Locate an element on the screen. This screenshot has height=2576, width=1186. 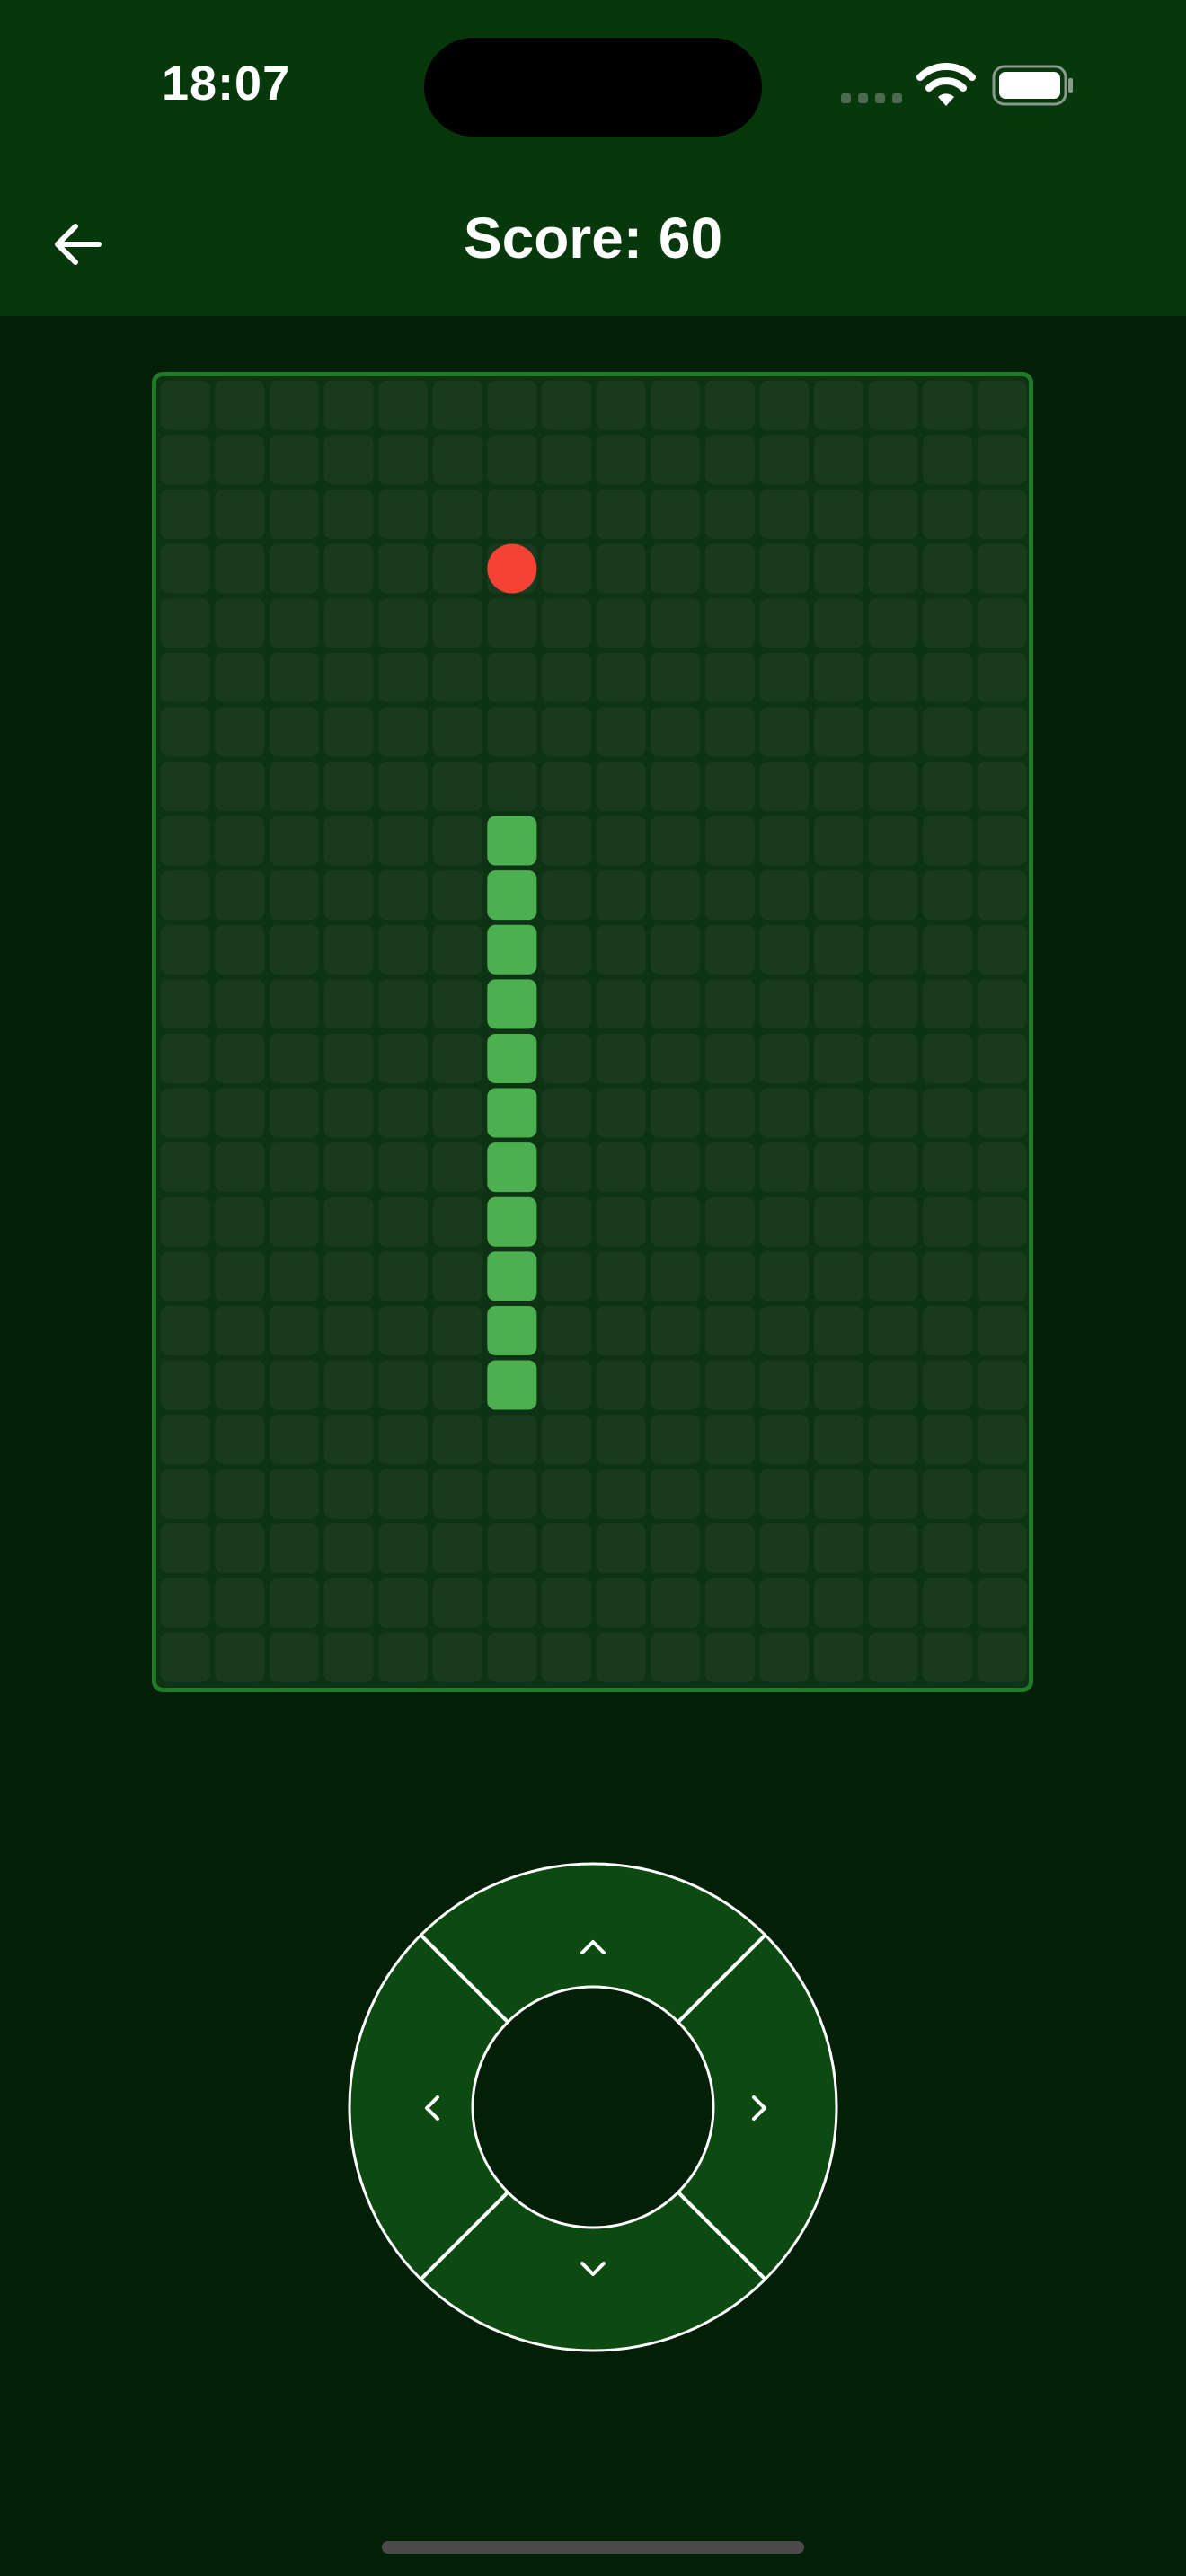
snake-segment is located at coordinates (512, 1221).